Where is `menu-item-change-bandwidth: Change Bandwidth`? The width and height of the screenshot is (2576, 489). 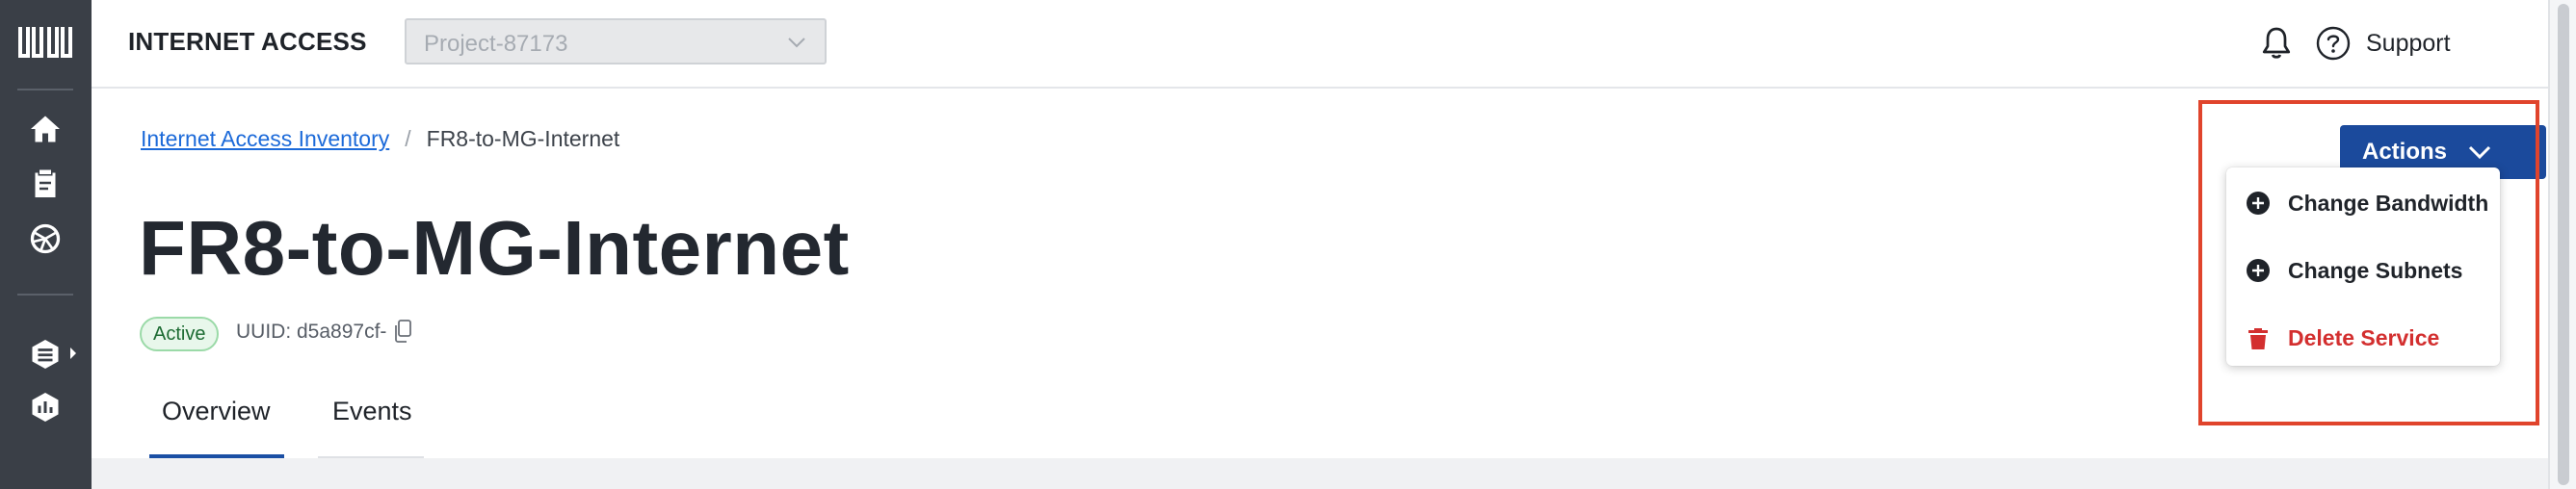 menu-item-change-bandwidth: Change Bandwidth is located at coordinates (2371, 202).